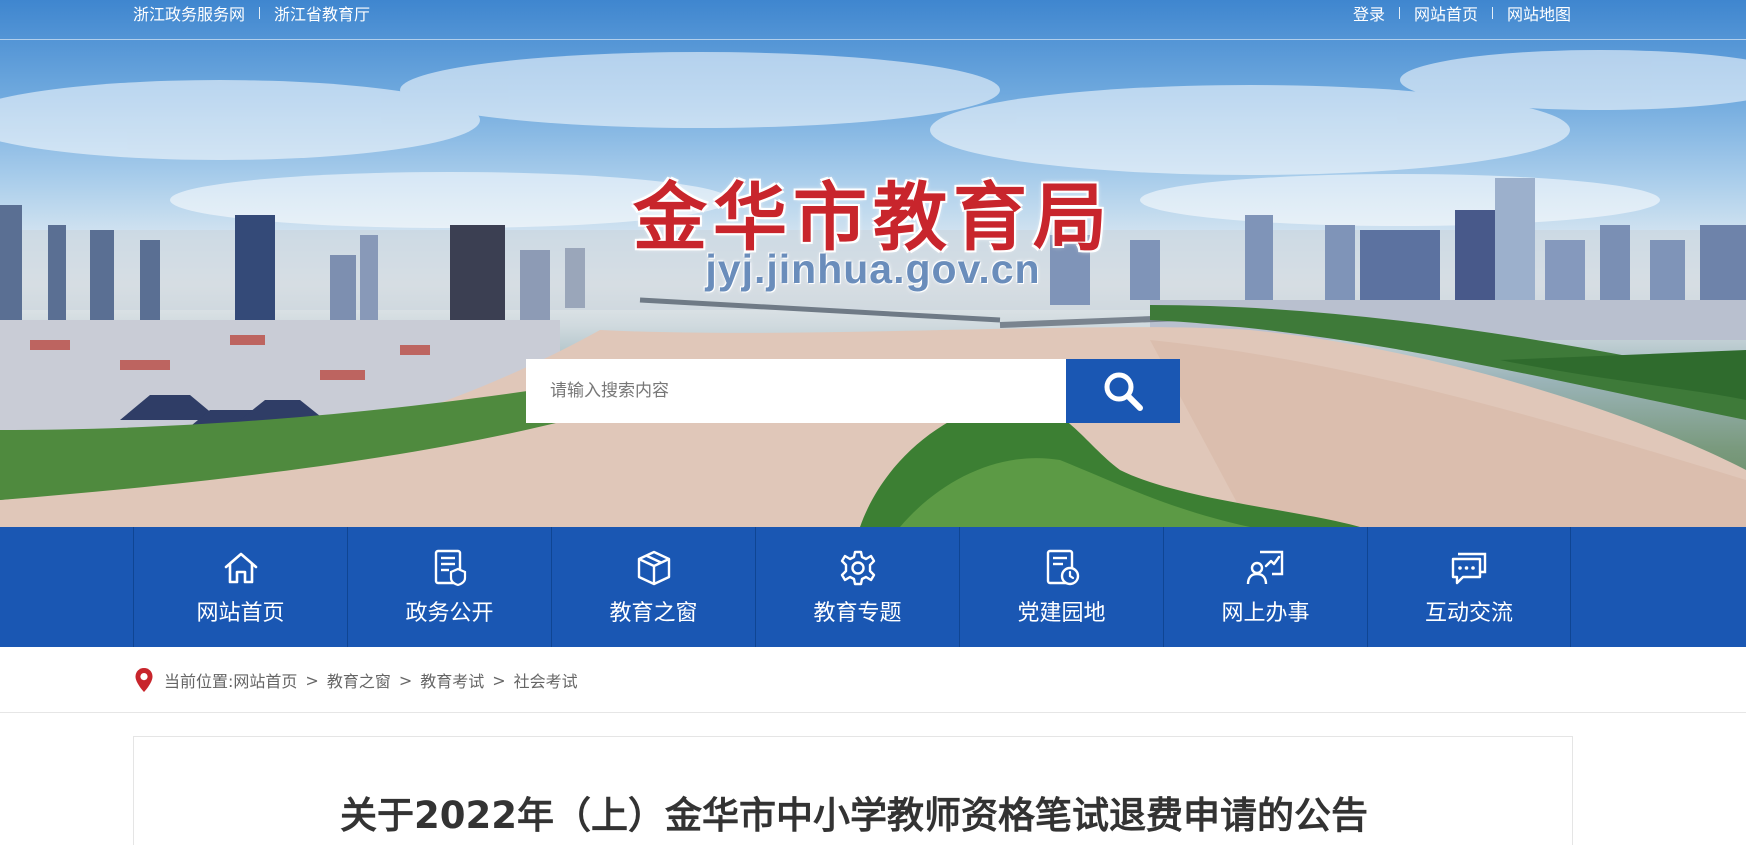  Describe the element at coordinates (873, 269) in the screenshot. I see `site-domain: jyj.jinhua.gov.cn` at that location.